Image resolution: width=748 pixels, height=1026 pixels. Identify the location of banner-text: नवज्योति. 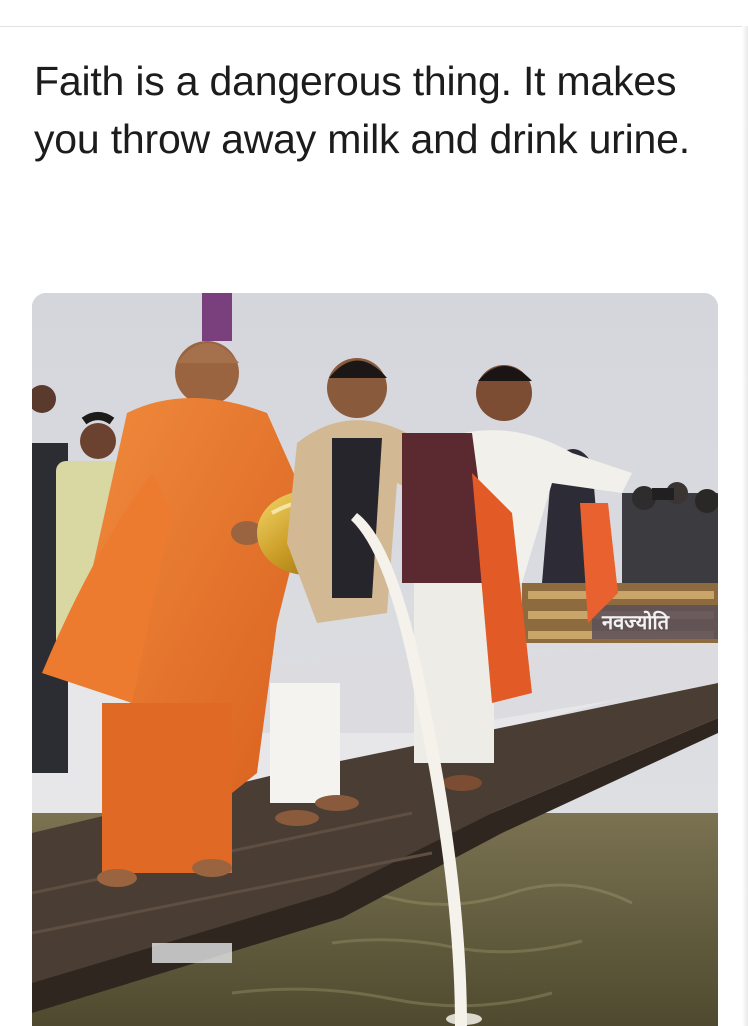
(636, 622).